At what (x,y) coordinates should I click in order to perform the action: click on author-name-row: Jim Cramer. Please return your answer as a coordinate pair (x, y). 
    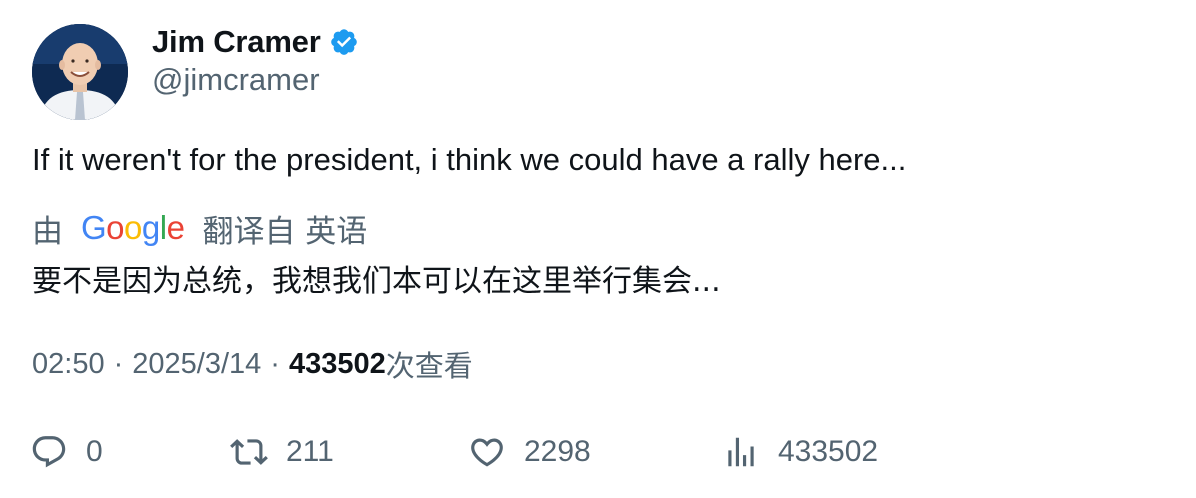
    Looking at the image, I should click on (255, 42).